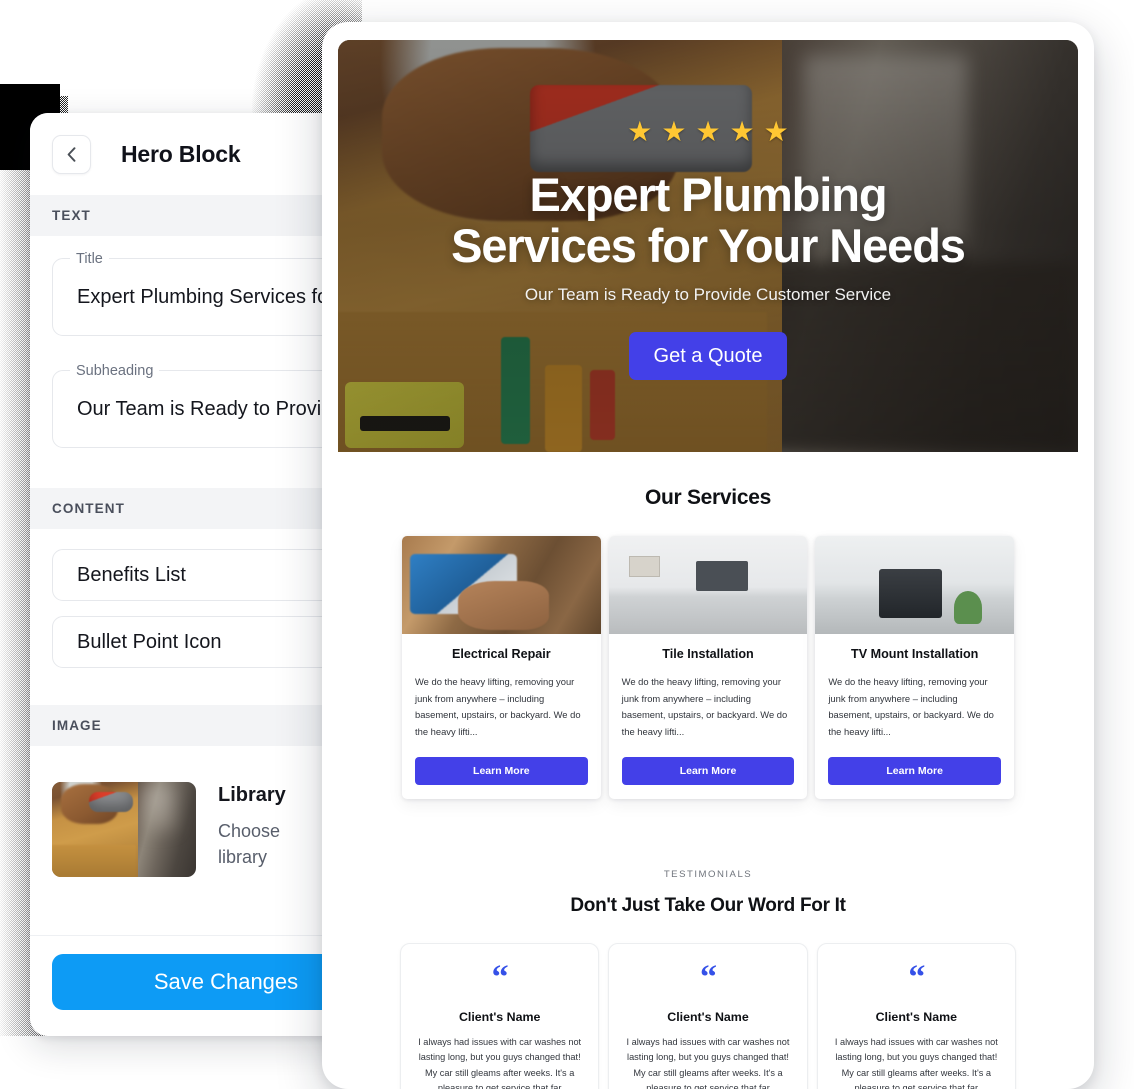 The height and width of the screenshot is (1089, 1134). I want to click on hero-title-line-2: Services for Your Needs, so click(708, 245).